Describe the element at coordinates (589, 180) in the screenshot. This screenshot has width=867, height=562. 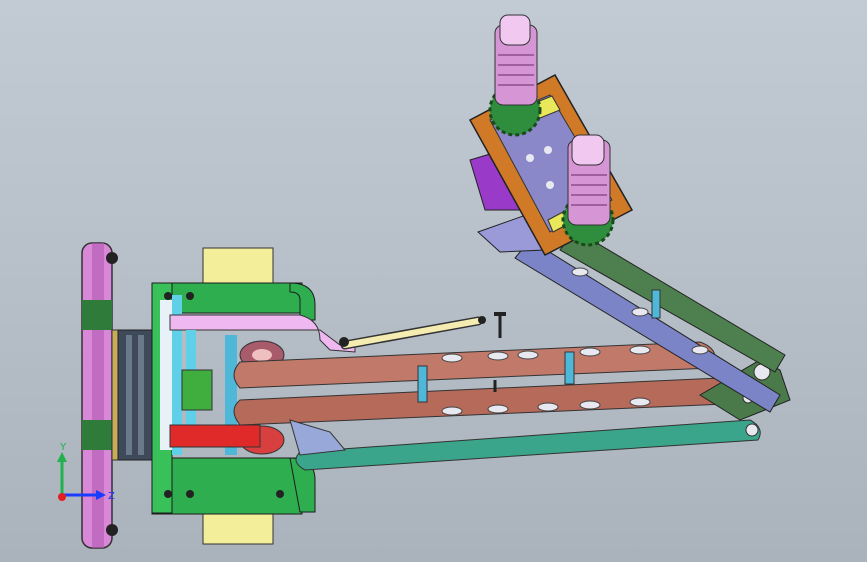
I see `gripper-jaw-lower` at that location.